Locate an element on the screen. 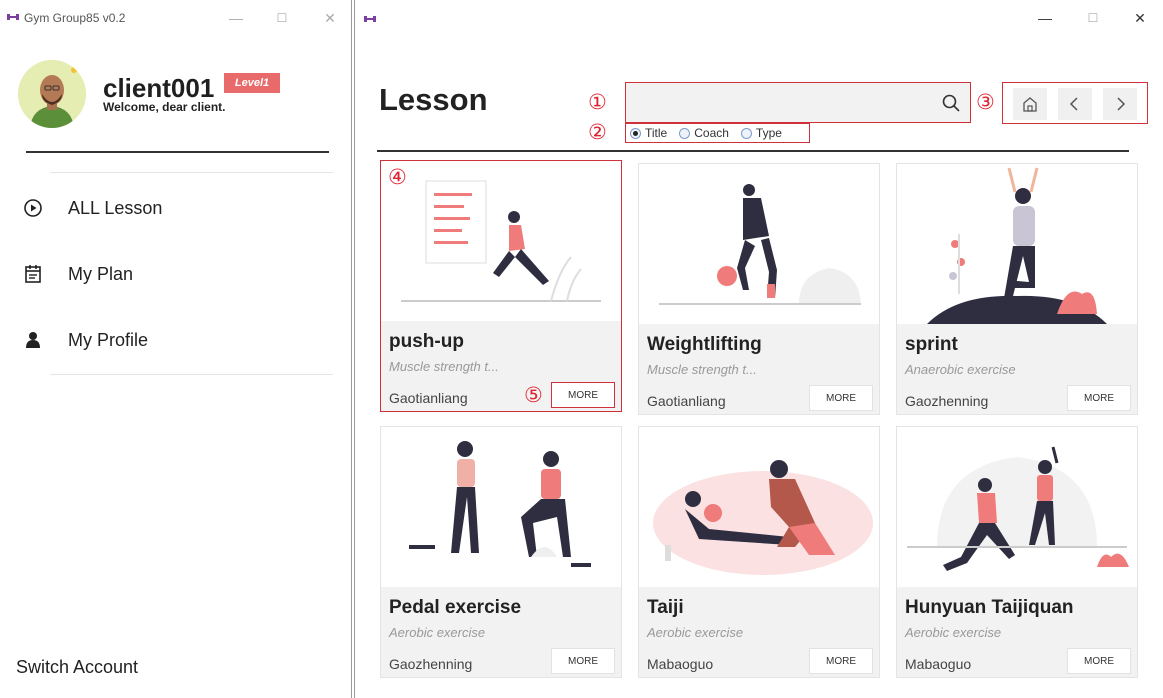 The image size is (1163, 698). lesson-type: Anaerobic exercise is located at coordinates (960, 369).